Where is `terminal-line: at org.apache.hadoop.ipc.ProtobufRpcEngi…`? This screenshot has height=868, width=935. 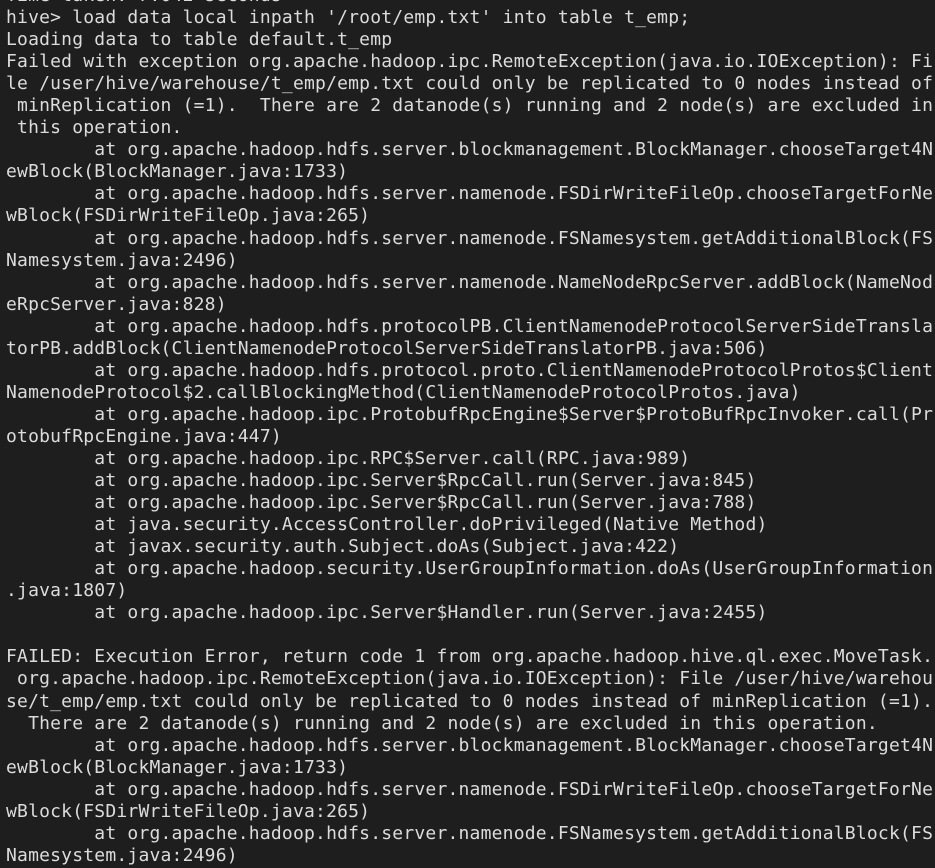 terminal-line: at org.apache.hadoop.ipc.ProtobufRpcEngi… is located at coordinates (470, 414).